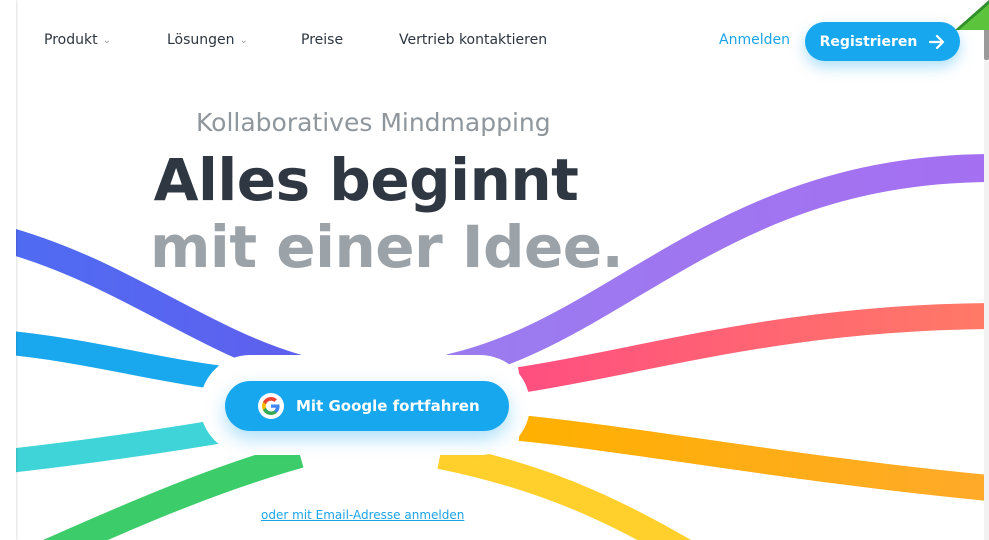 This screenshot has width=989, height=540. I want to click on google-signup-label: Mit Google fortfahren, so click(388, 406).